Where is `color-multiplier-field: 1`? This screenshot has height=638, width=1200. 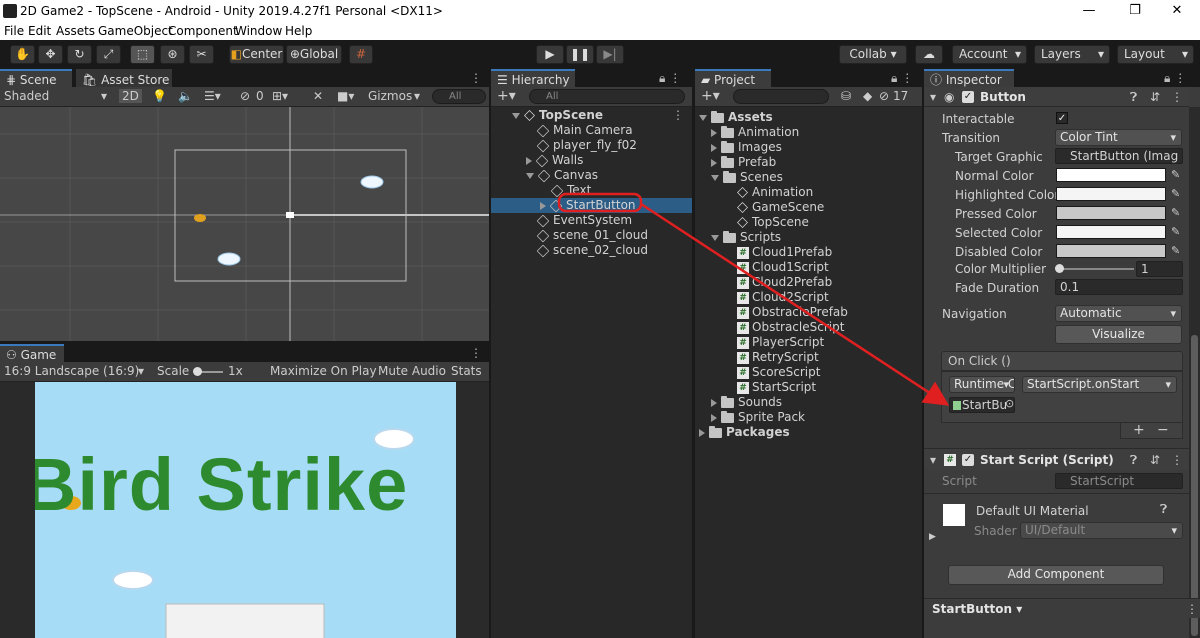 color-multiplier-field: 1 is located at coordinates (1159, 269).